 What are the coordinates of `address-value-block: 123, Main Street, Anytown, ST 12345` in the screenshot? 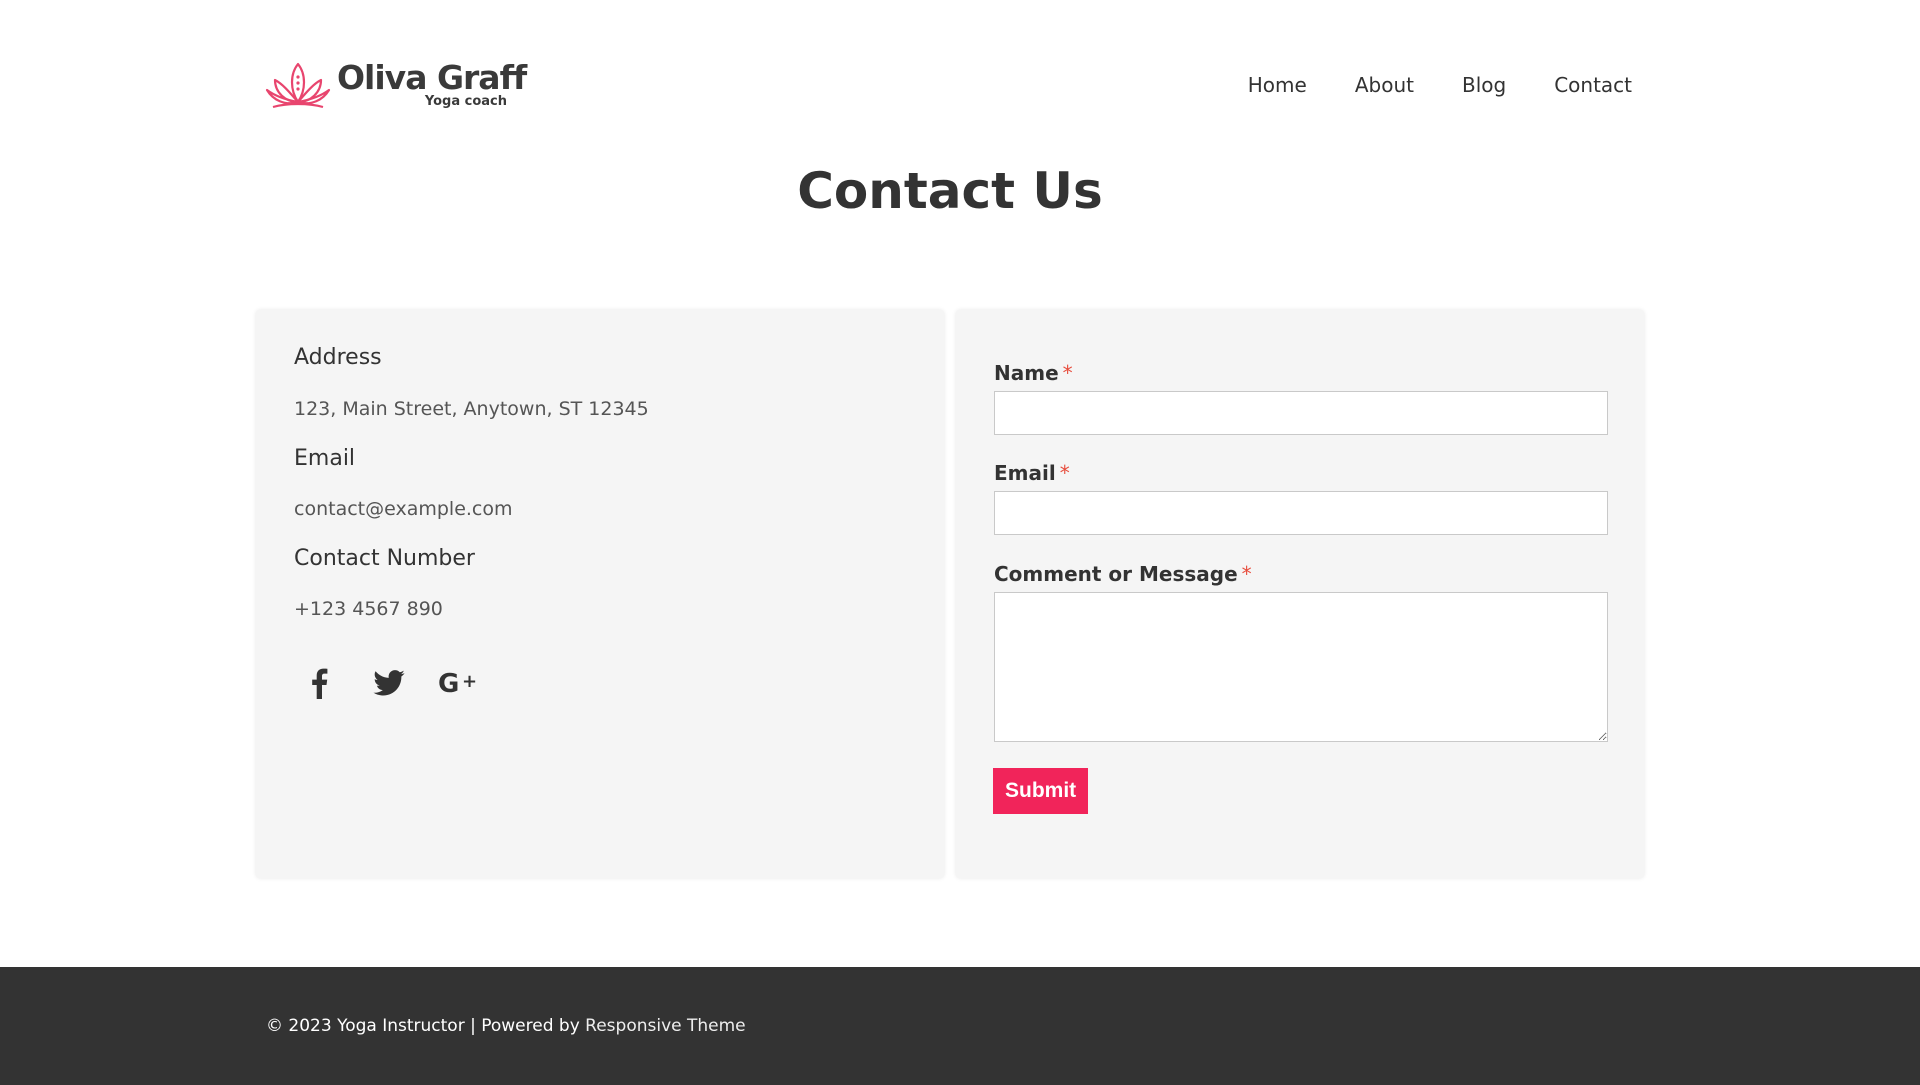 It's located at (471, 409).